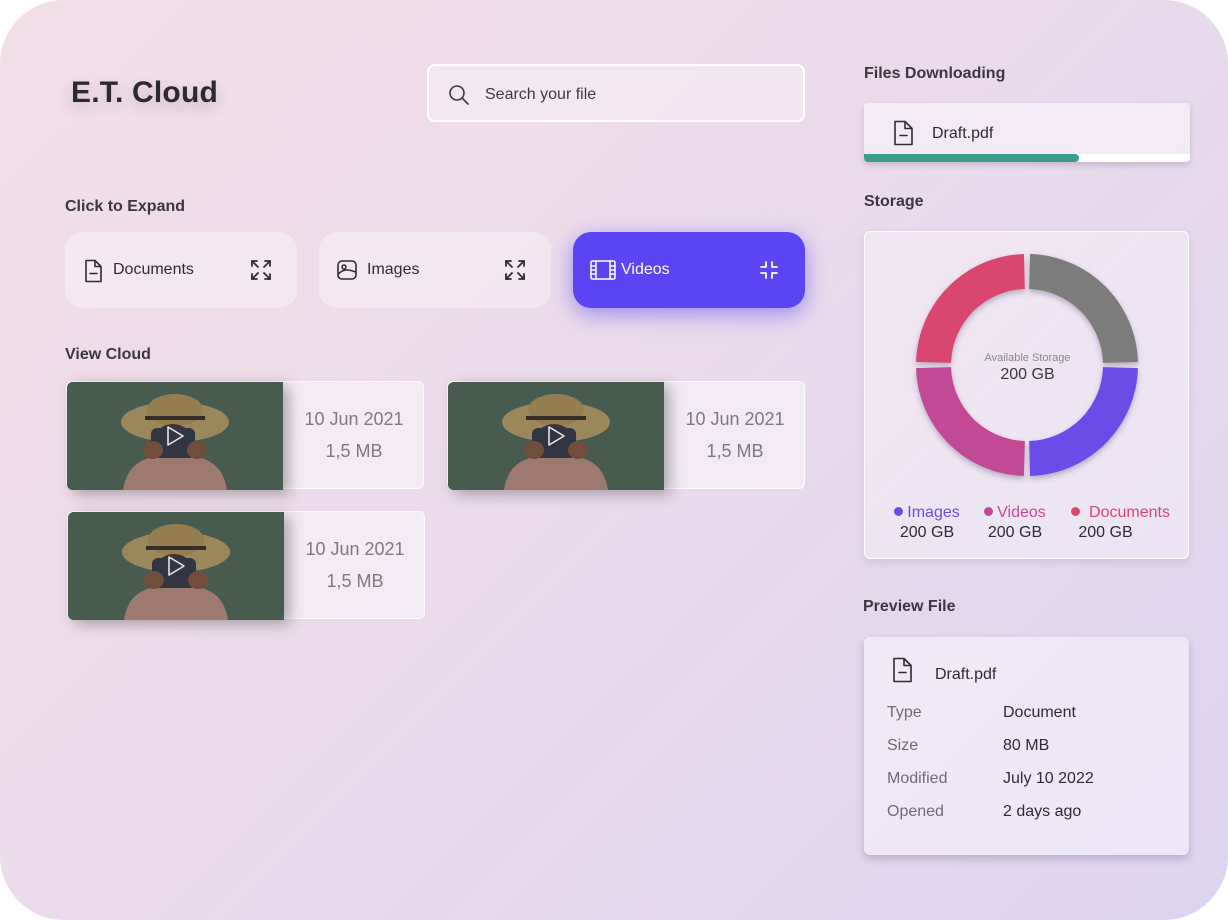  What do you see at coordinates (1083, 308) in the screenshot?
I see `donut-segment-available` at bounding box center [1083, 308].